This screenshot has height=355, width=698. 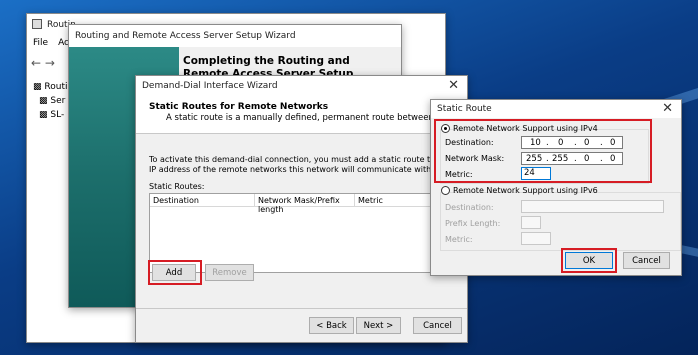 I want to click on ipv6-radio-label: Remote Network Support using IPv6, so click(x=525, y=190).